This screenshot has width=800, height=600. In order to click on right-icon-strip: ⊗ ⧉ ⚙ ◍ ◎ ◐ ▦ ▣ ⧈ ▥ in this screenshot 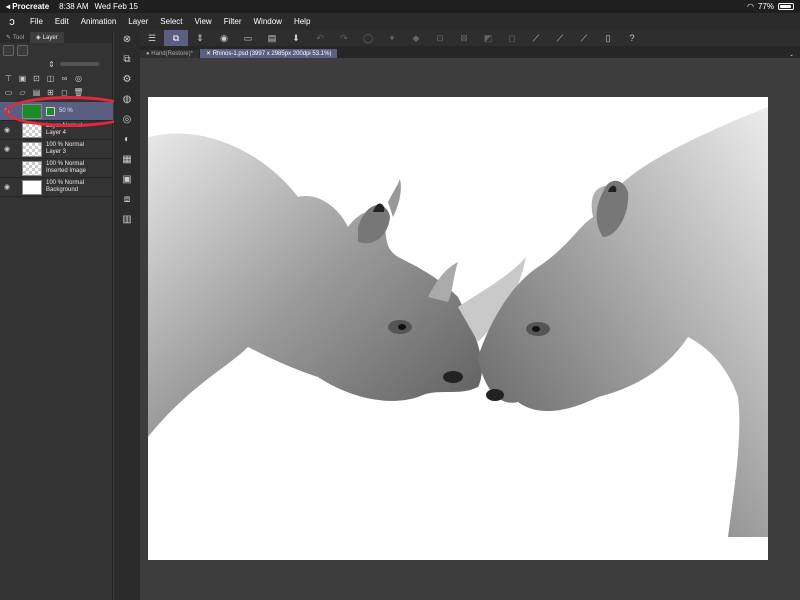, I will do `click(127, 315)`.